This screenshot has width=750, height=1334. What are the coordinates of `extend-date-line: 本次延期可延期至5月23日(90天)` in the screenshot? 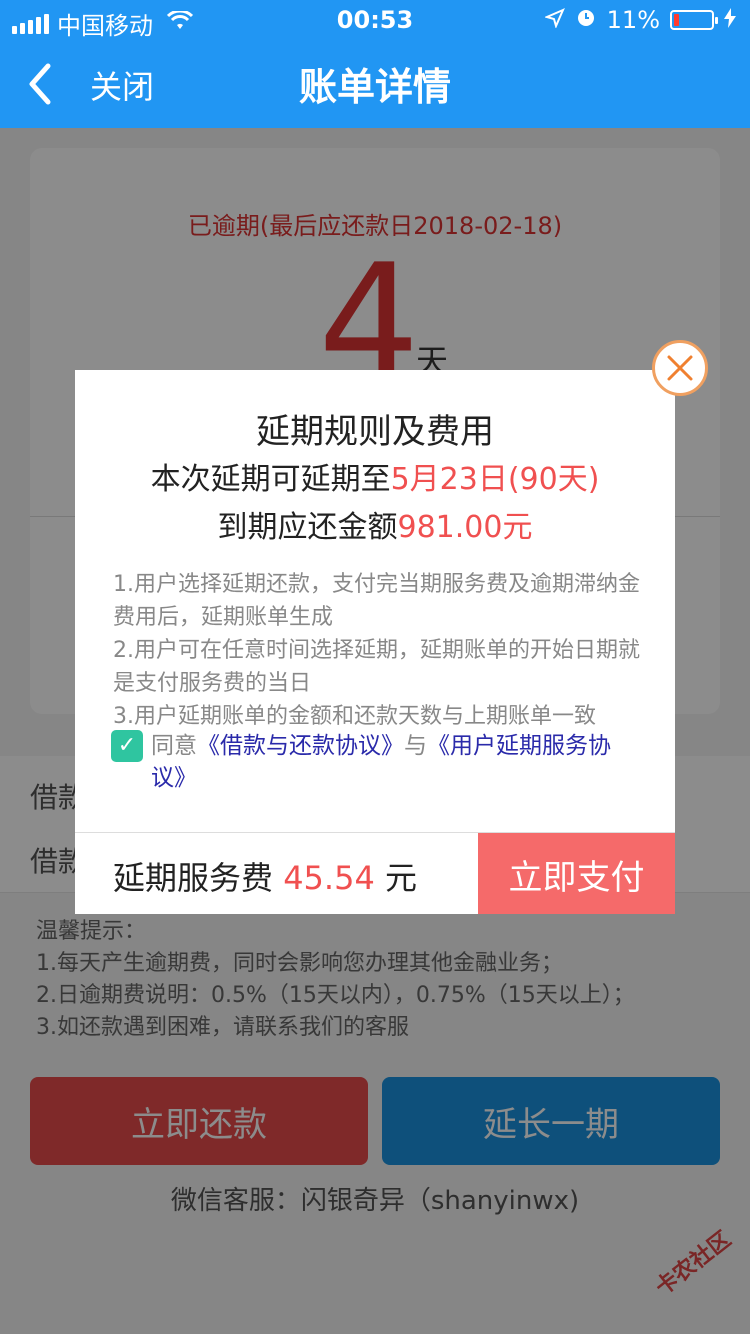 It's located at (375, 476).